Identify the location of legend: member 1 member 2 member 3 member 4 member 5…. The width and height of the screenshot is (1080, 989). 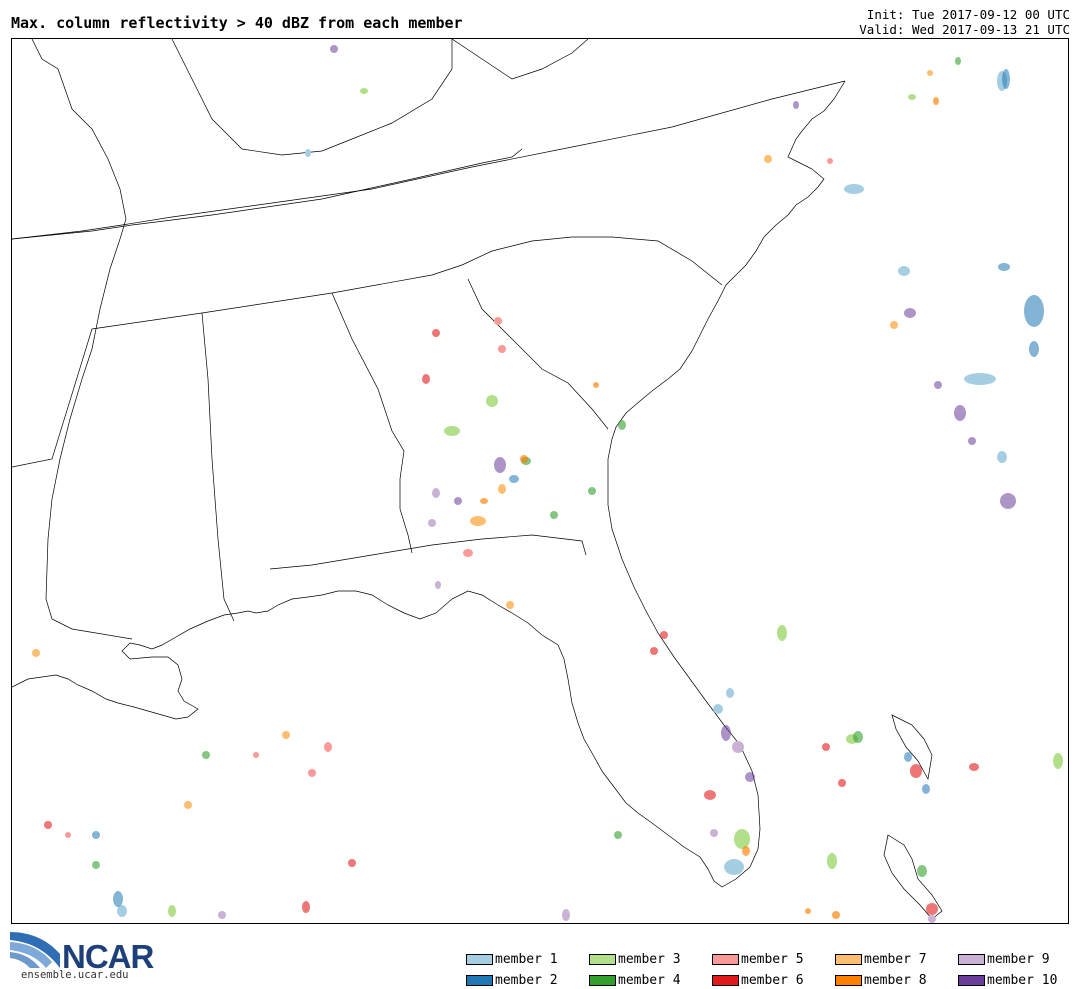
(771, 969).